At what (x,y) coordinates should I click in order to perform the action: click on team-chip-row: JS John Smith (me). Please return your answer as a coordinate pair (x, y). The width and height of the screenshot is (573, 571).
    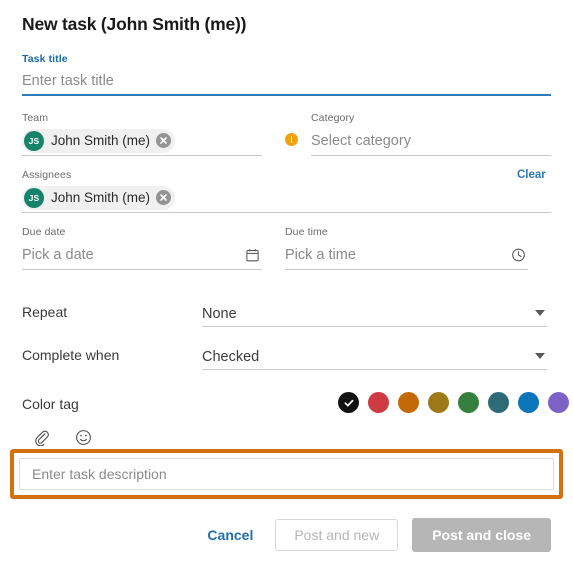
    Looking at the image, I should click on (142, 141).